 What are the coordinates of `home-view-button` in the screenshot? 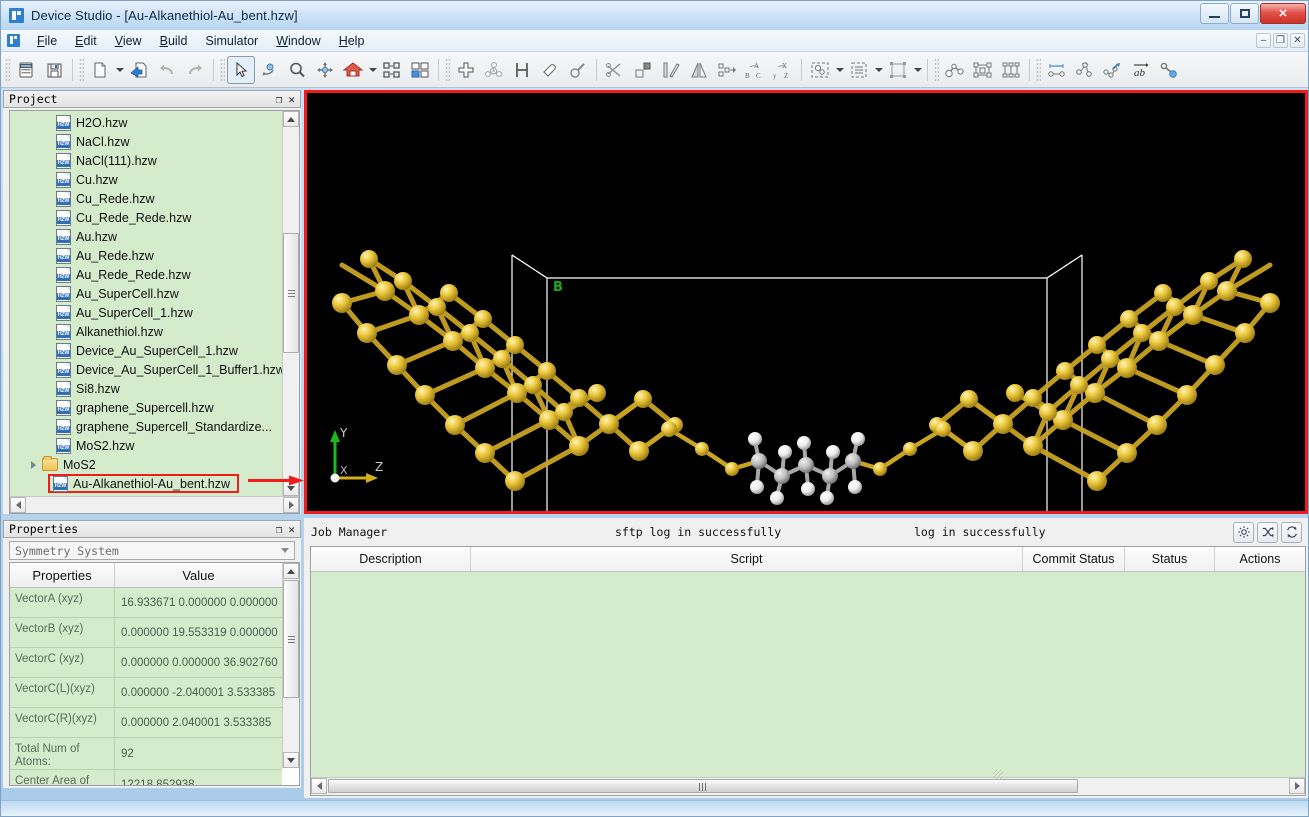 It's located at (353, 70).